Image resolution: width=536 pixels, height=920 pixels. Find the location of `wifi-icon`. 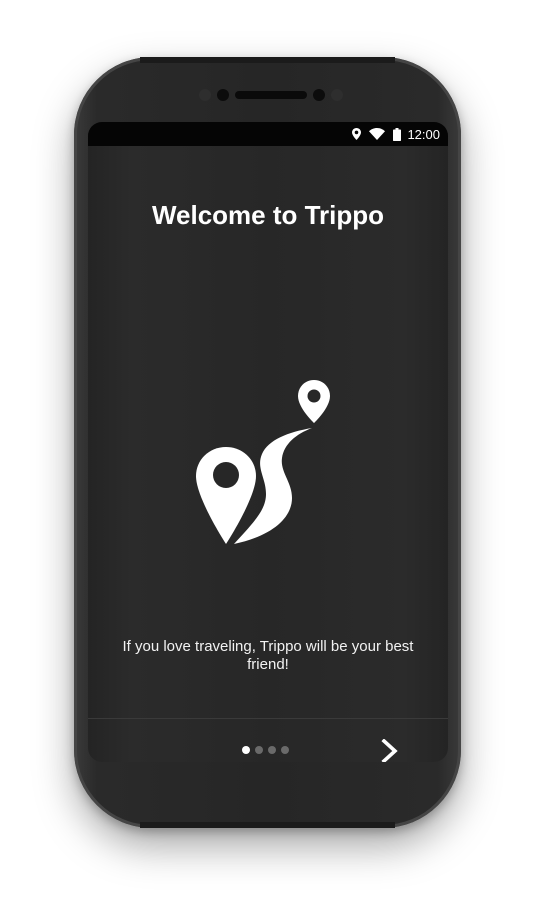

wifi-icon is located at coordinates (377, 134).